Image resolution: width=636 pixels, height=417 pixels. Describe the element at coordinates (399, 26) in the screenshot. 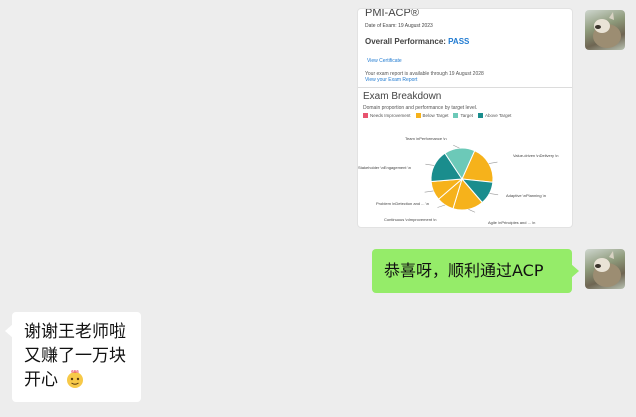

I see `exam-date: Date of Exam: 19 August 2023` at that location.